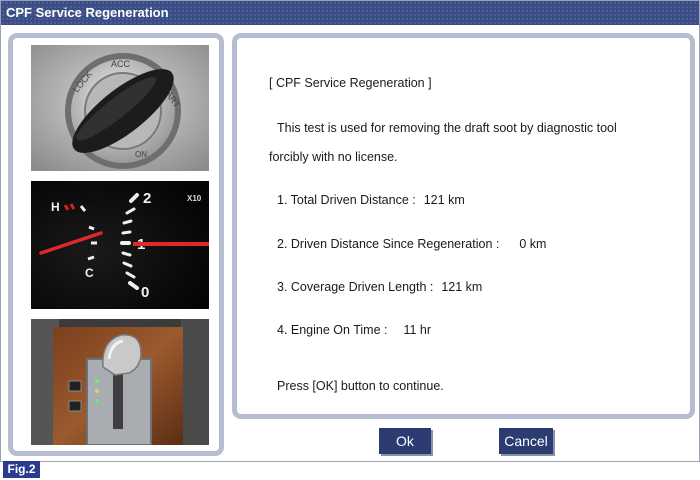 The image size is (700, 480). Describe the element at coordinates (141, 154) in the screenshot. I see `key-text-on: ON` at that location.